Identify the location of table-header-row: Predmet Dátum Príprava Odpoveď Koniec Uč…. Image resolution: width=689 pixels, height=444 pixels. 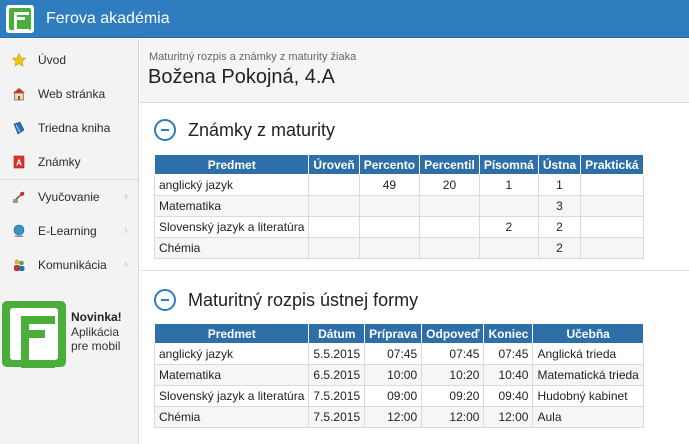
(398, 333).